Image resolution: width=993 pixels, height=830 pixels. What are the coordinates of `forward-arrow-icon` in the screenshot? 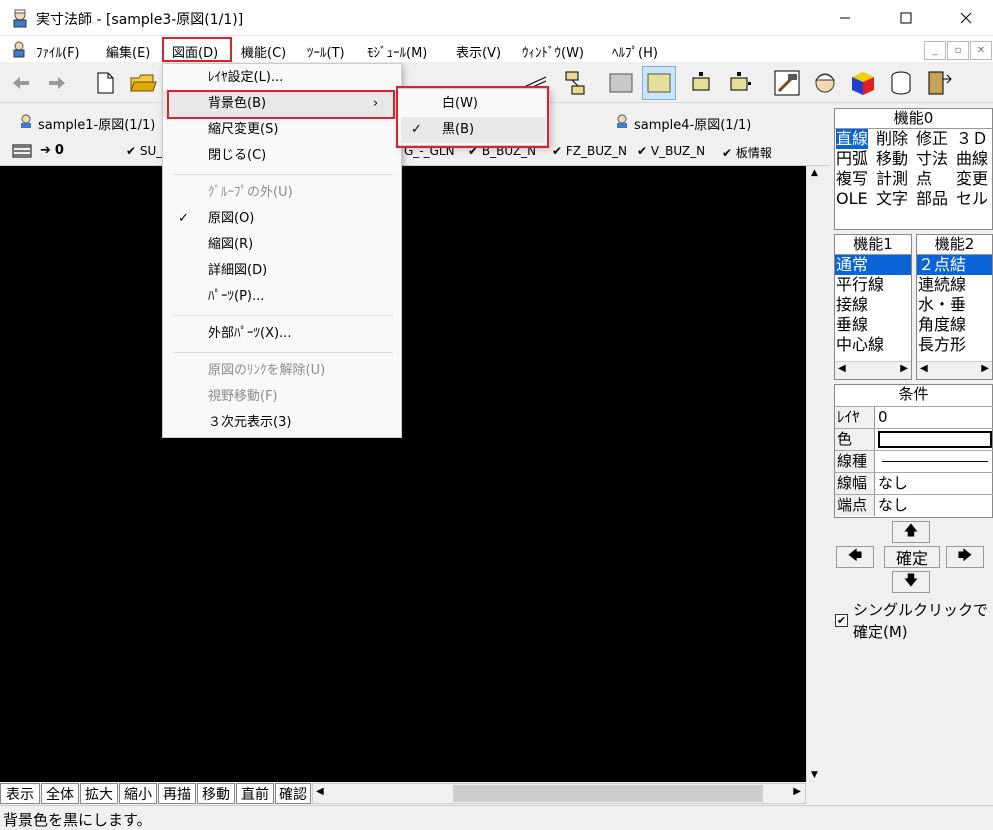 It's located at (57, 83).